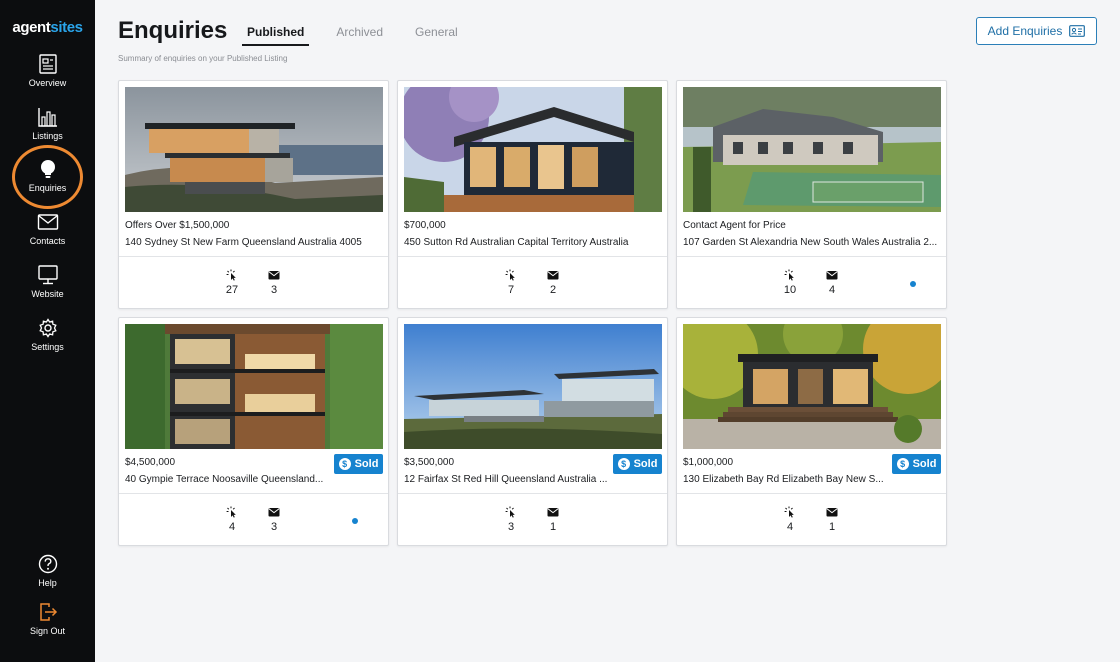 This screenshot has height=662, width=1120. What do you see at coordinates (553, 519) in the screenshot?
I see `messages-stat: 1` at bounding box center [553, 519].